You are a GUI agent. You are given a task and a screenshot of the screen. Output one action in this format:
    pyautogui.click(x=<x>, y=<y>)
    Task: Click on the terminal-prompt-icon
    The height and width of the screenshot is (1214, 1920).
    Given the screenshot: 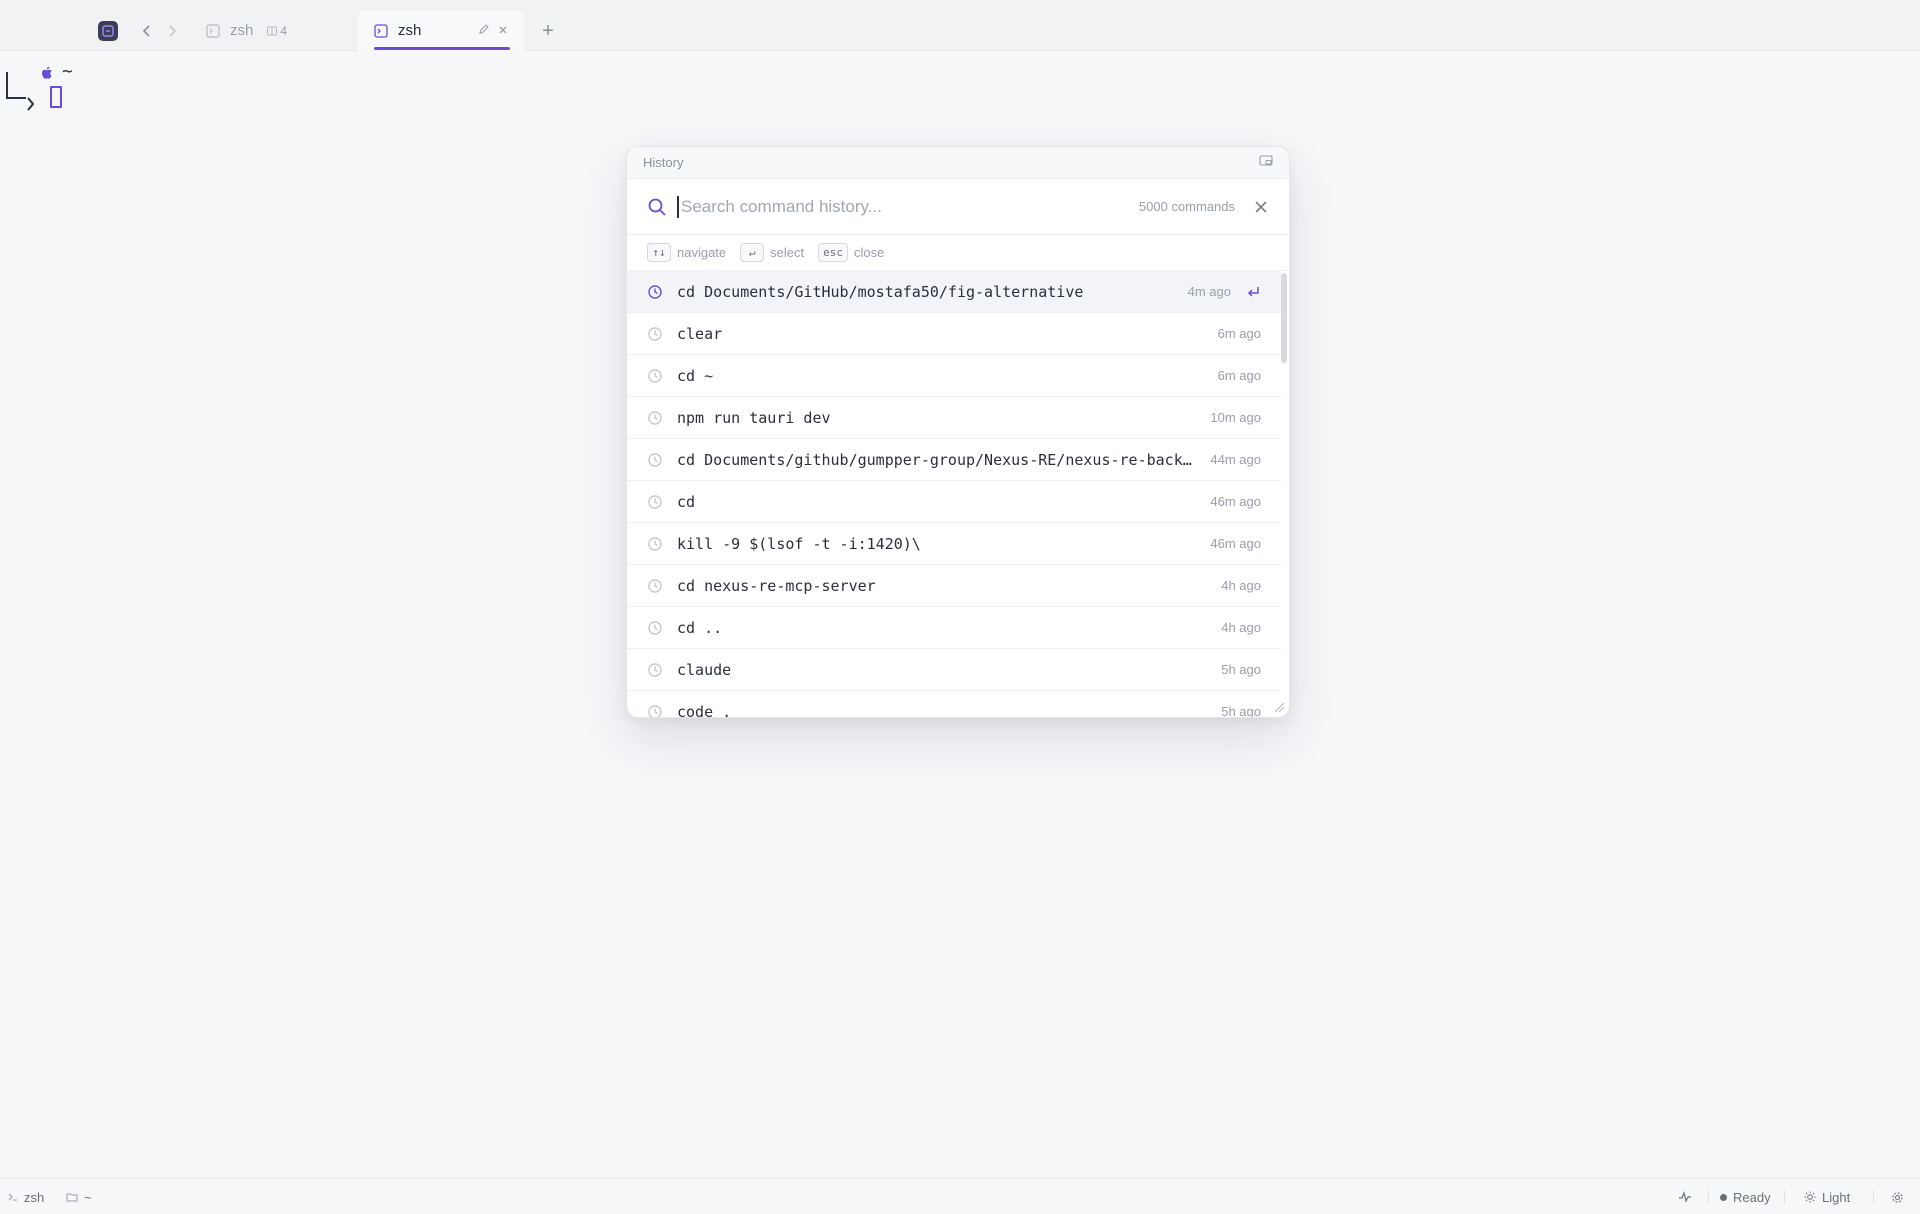 What is the action you would take?
    pyautogui.click(x=12, y=1197)
    